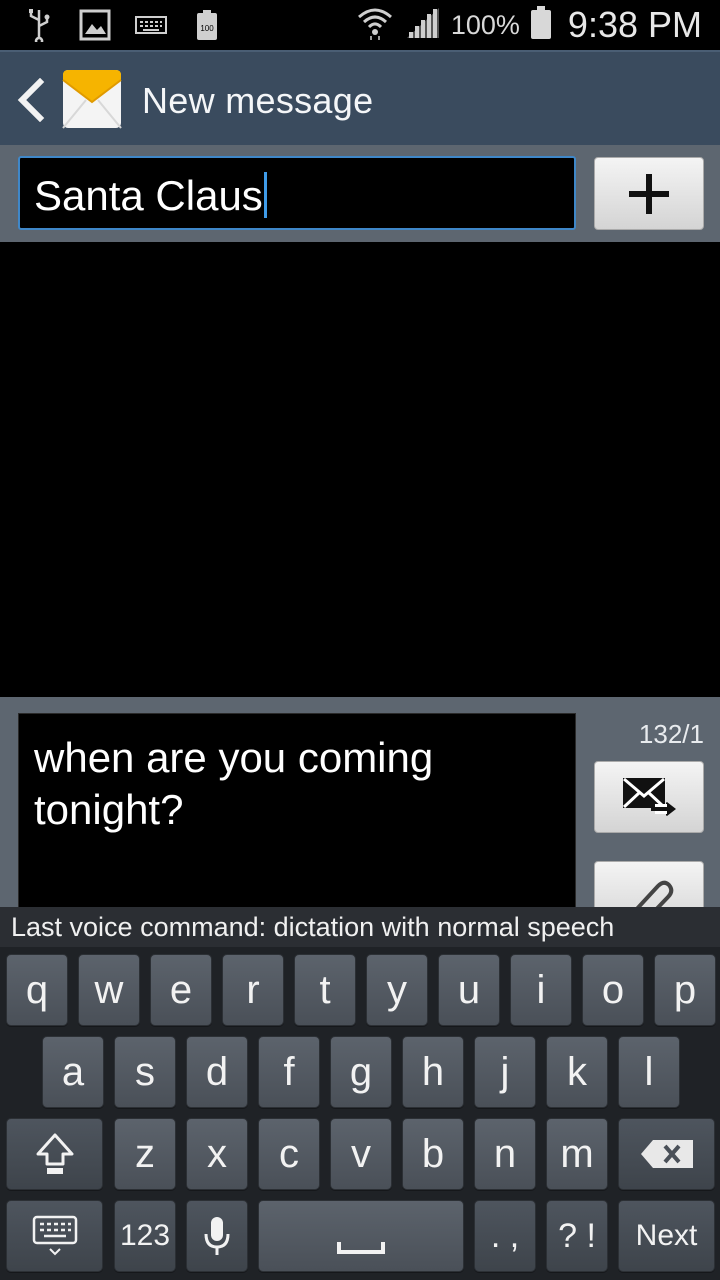 The image size is (720, 1280). I want to click on recipient-input: Santa Claus, so click(297, 193).